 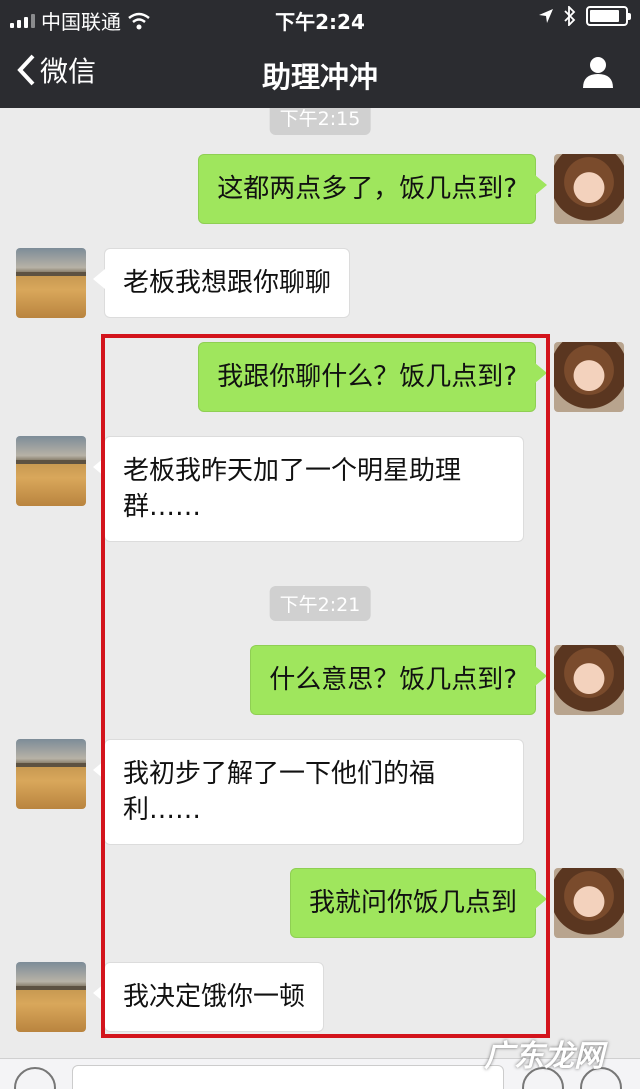 I want to click on message-received: 我决定饿你一顿, so click(x=208, y=997).